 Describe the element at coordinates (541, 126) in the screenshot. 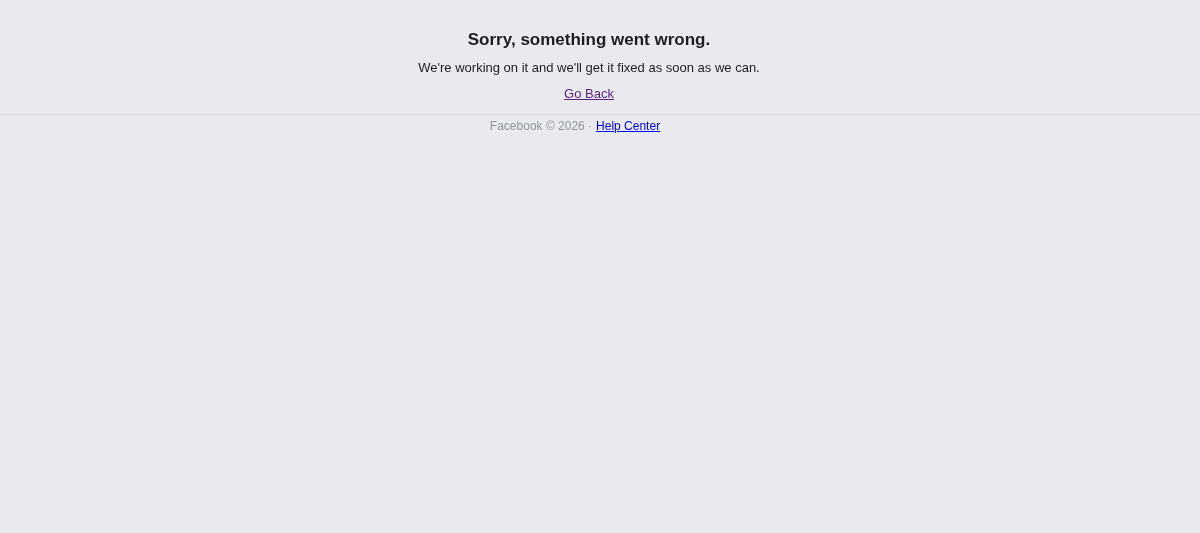

I see `copyright-text: Facebook © 2026 ·` at that location.